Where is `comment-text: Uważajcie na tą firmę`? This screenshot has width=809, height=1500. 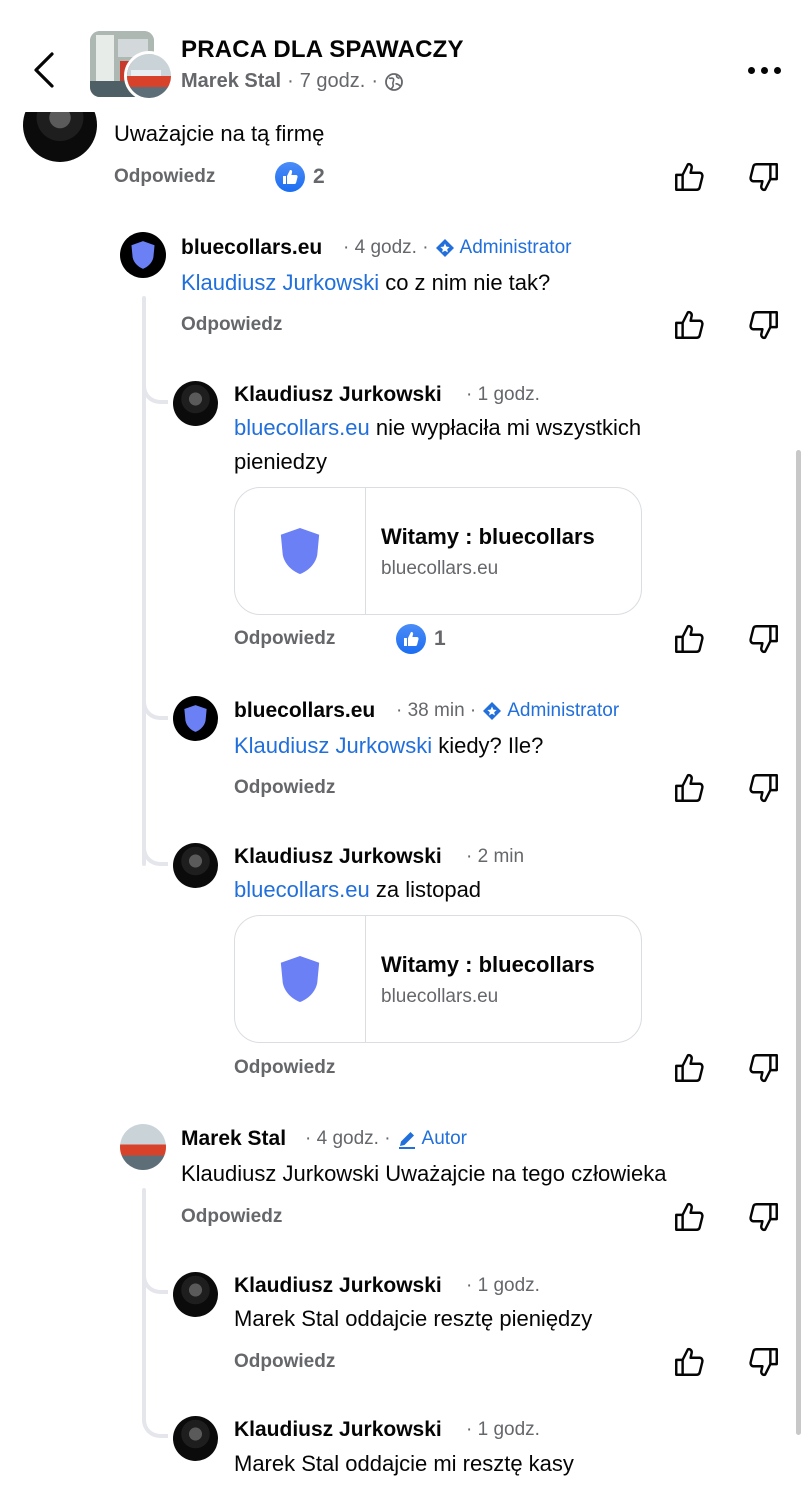
comment-text: Uważajcie na tą firmę is located at coordinates (219, 133).